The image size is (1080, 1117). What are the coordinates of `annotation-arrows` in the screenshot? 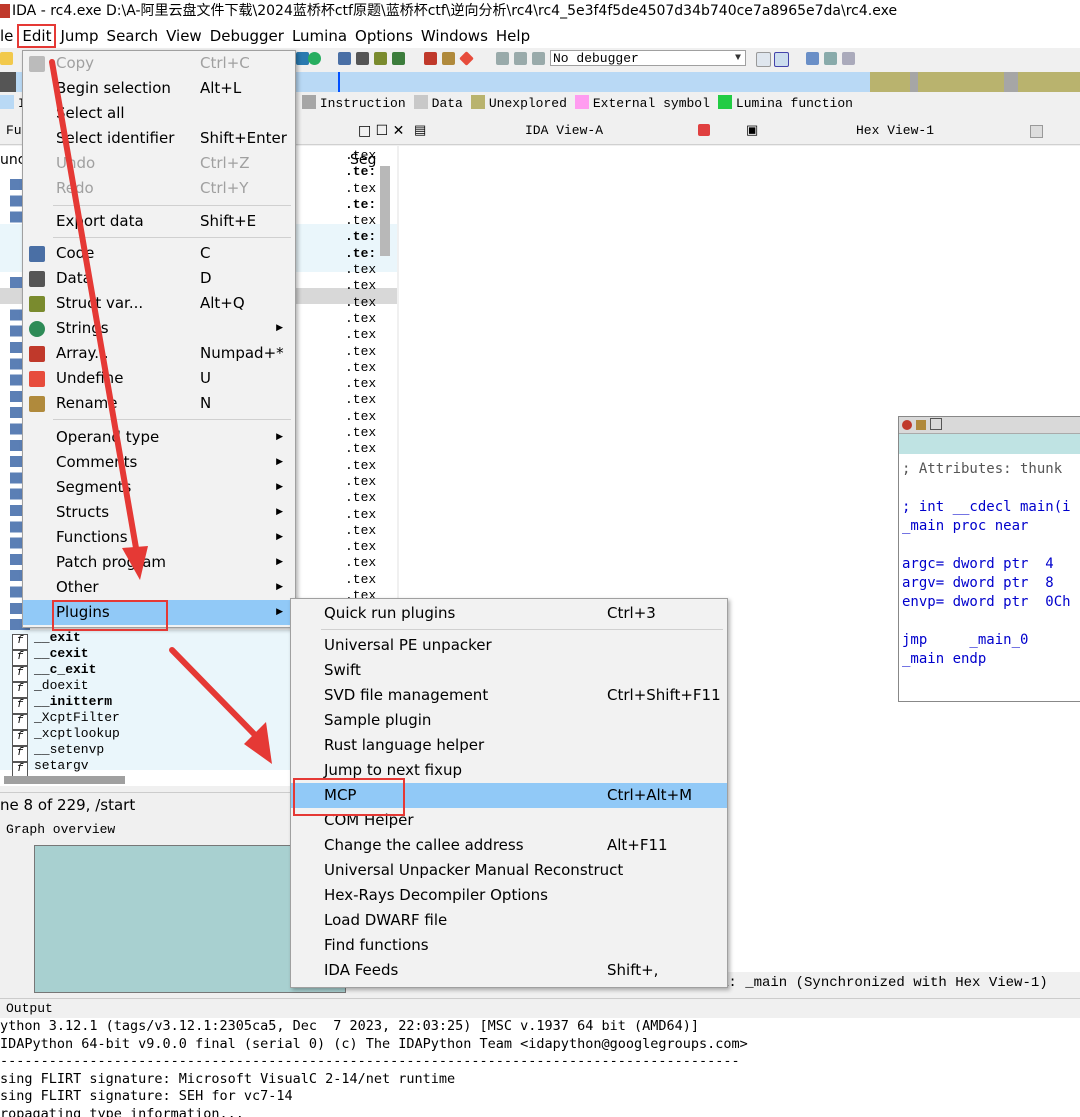 It's located at (160, 411).